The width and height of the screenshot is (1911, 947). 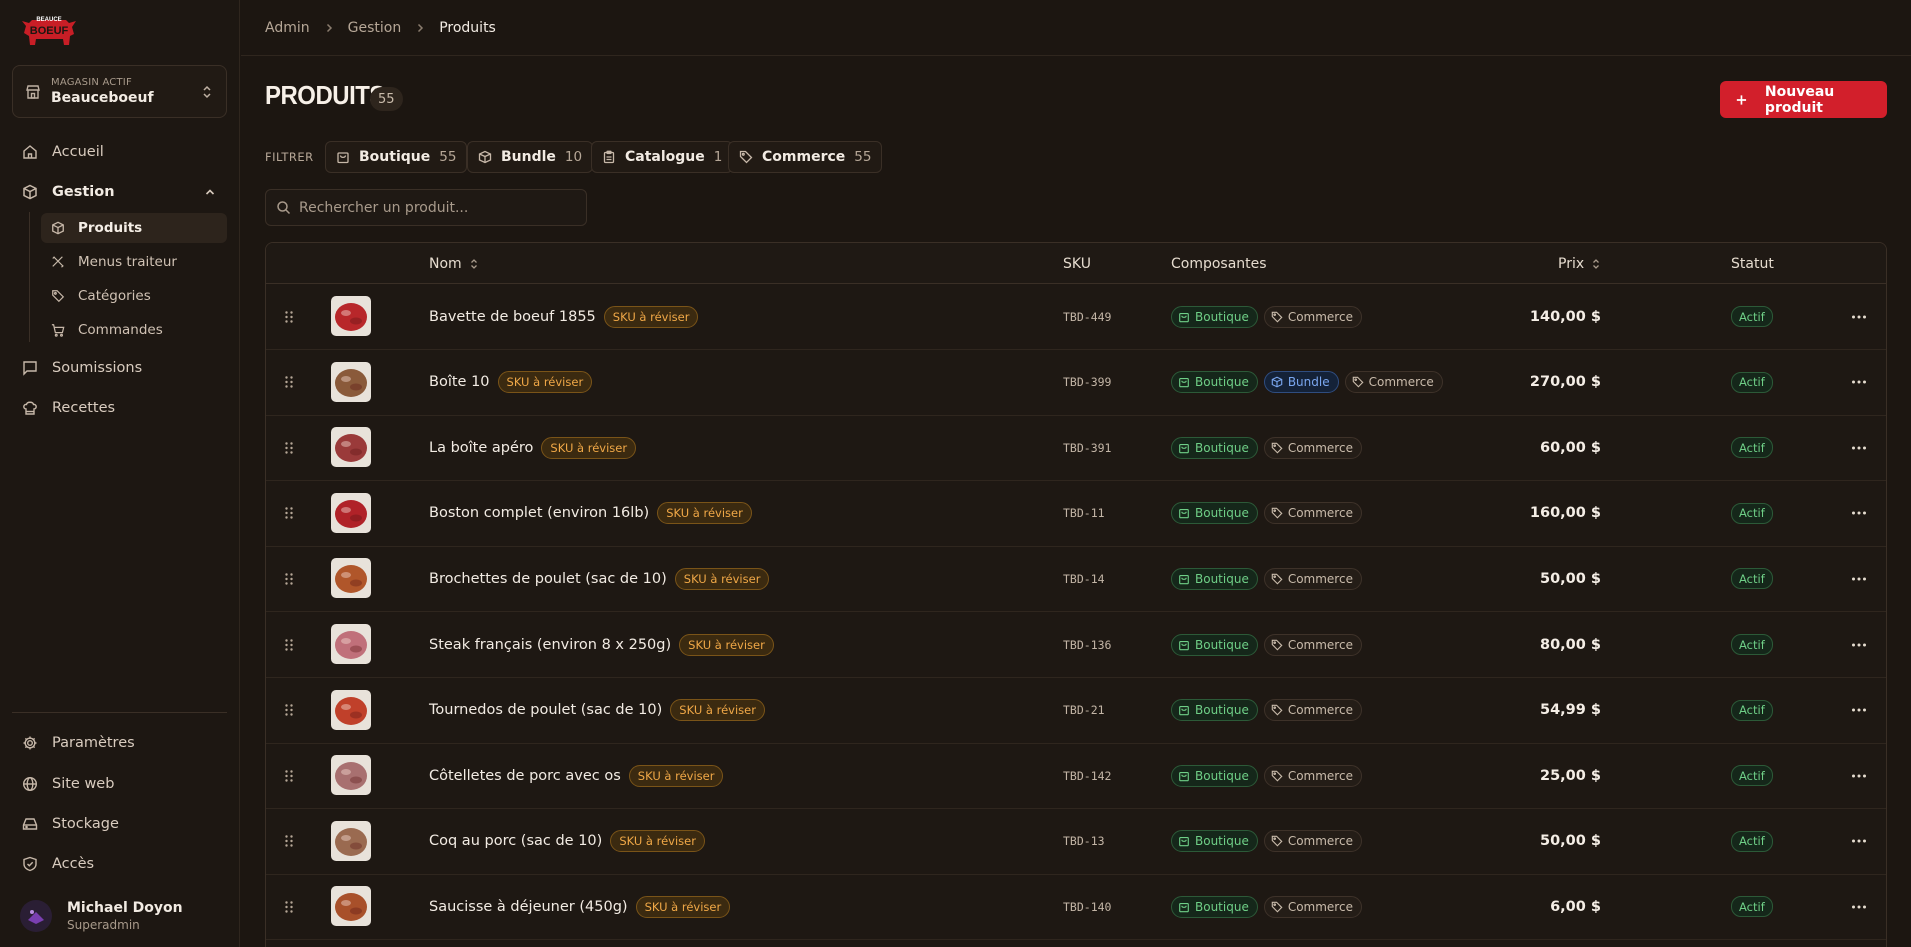 What do you see at coordinates (122, 916) in the screenshot?
I see `user-profile: Michael Doyon Superadmin` at bounding box center [122, 916].